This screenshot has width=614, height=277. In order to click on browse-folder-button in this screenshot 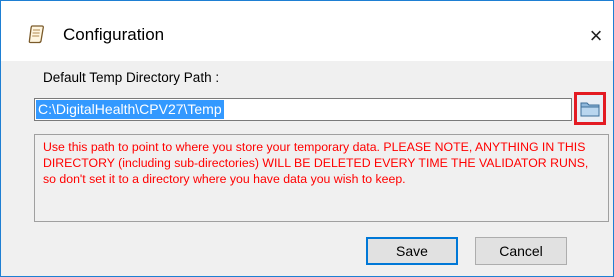, I will do `click(590, 108)`.